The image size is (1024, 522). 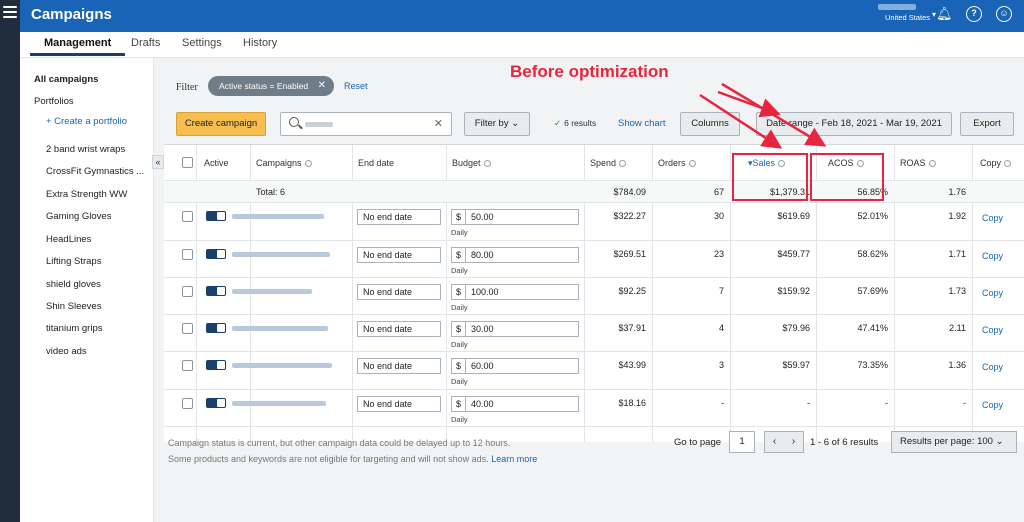 I want to click on spend-cell: $269.51, so click(x=629, y=254).